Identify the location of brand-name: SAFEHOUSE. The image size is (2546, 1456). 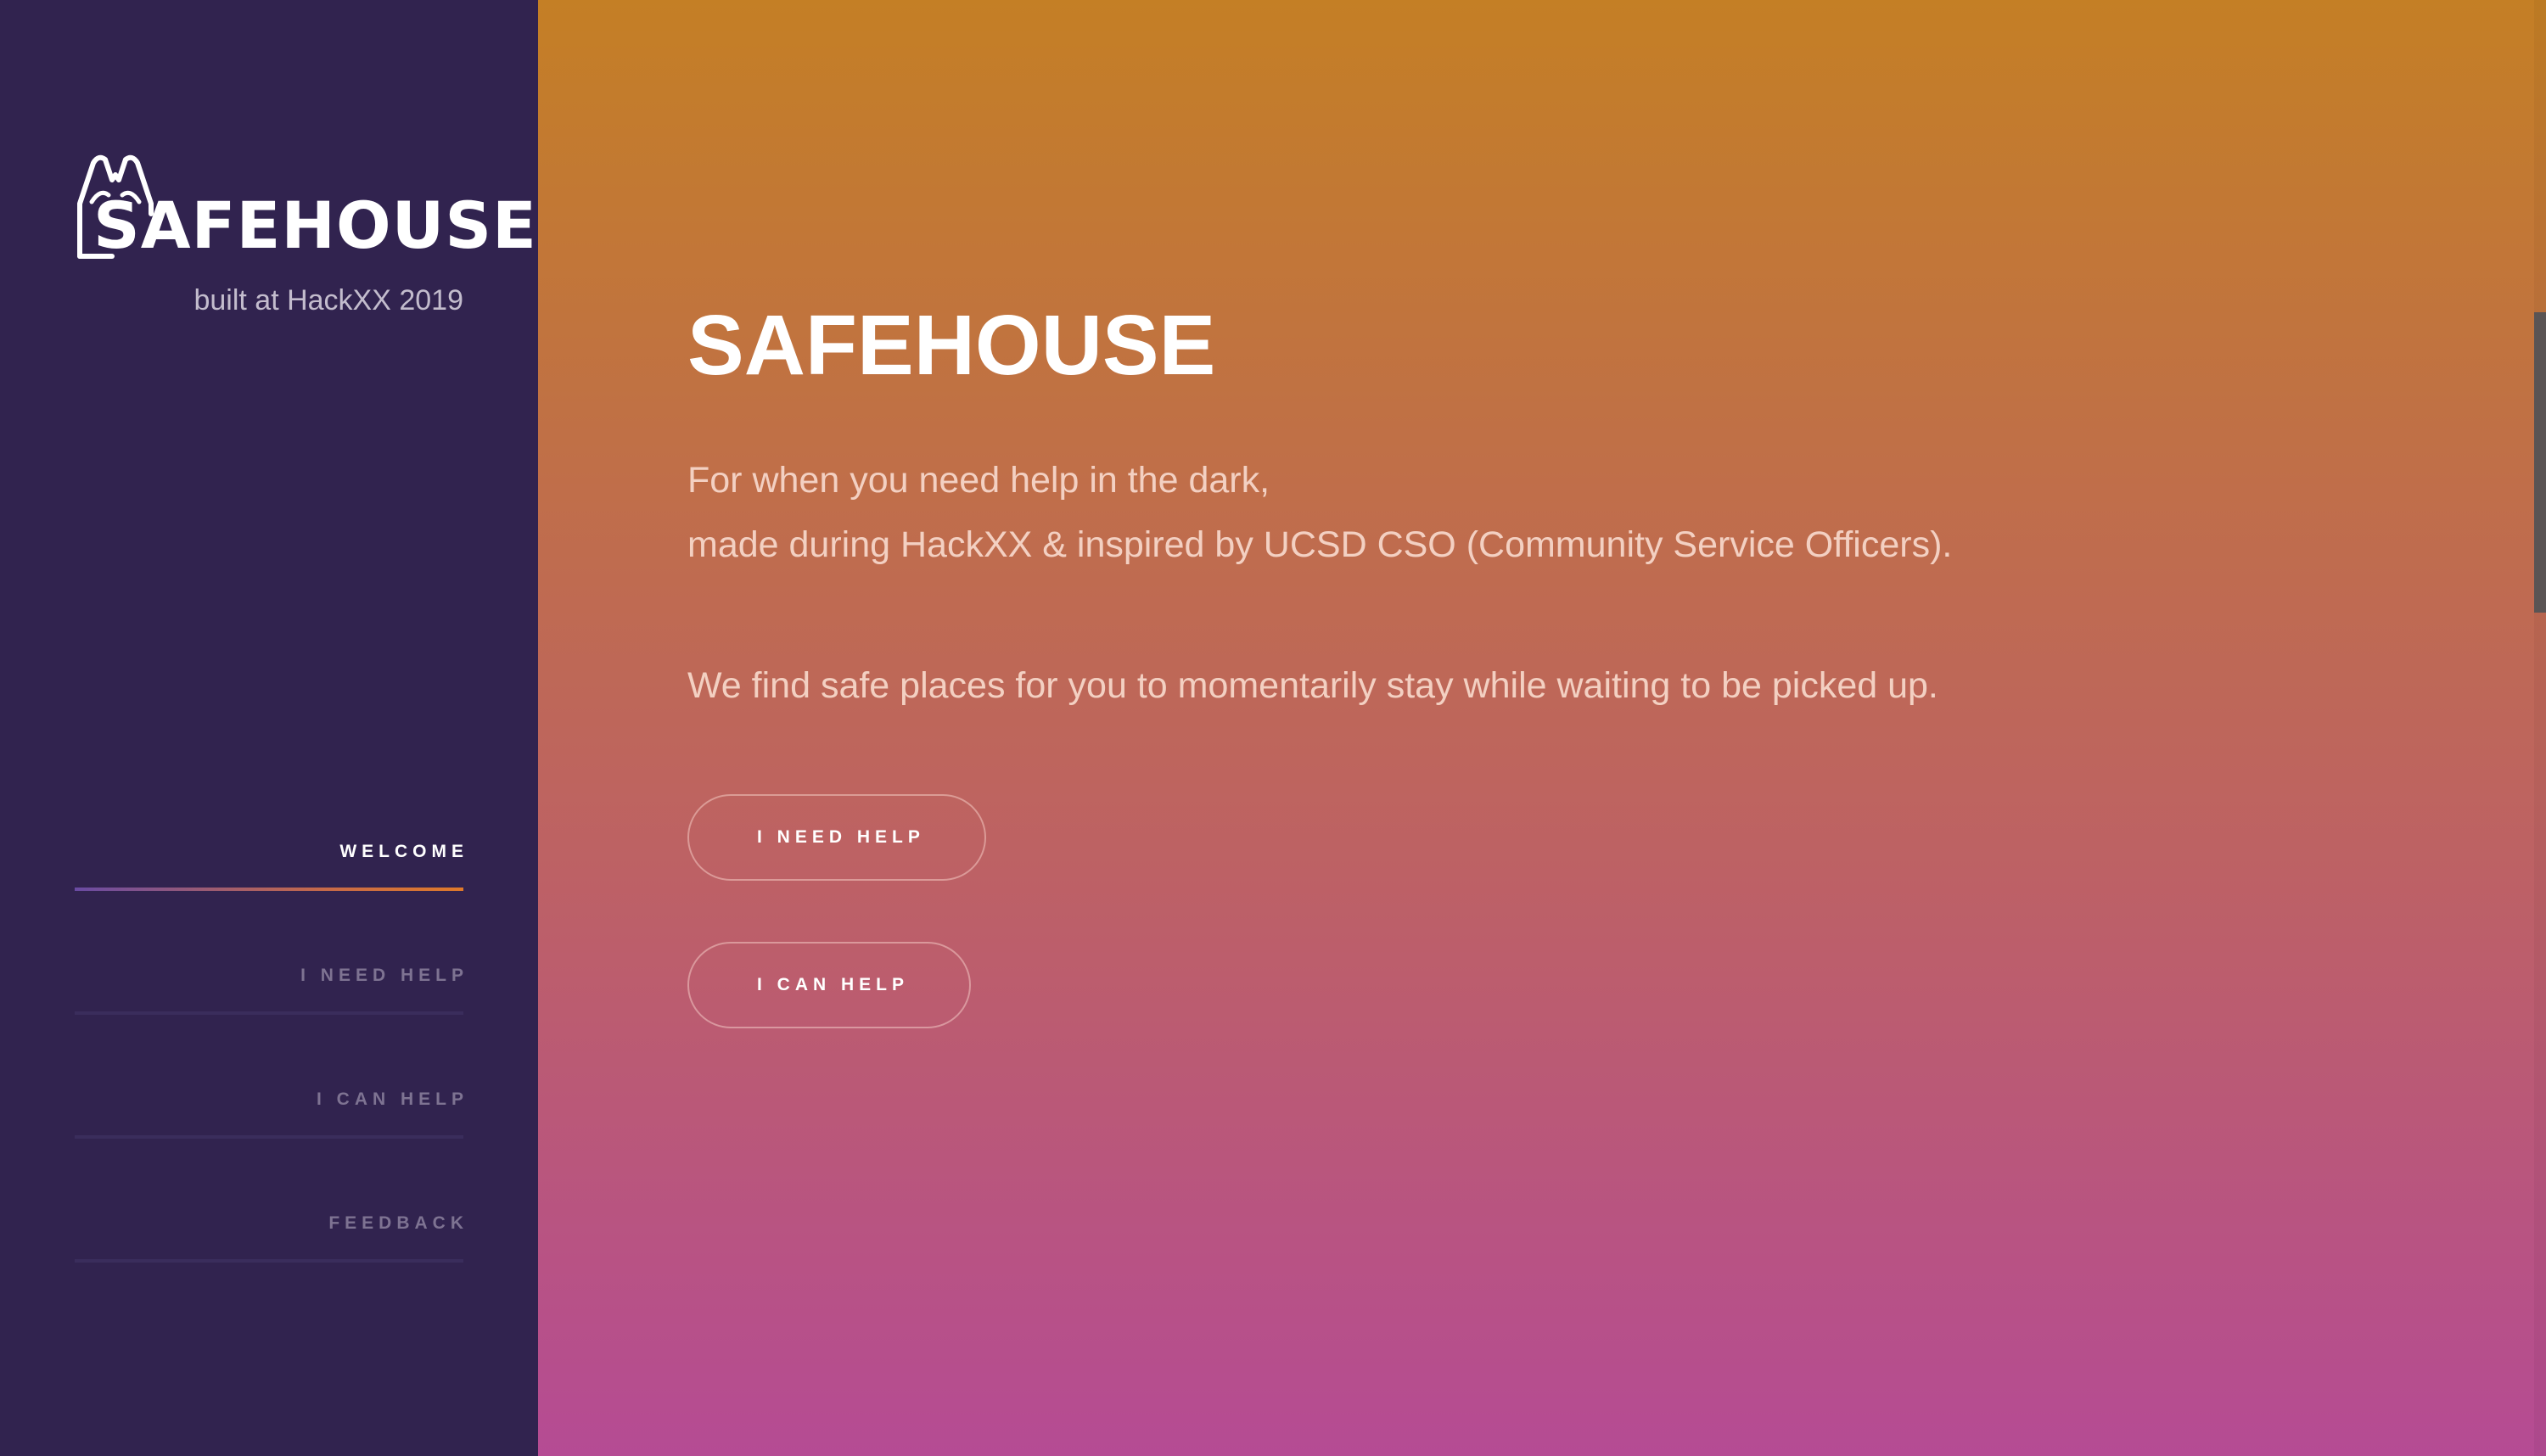
(315, 226).